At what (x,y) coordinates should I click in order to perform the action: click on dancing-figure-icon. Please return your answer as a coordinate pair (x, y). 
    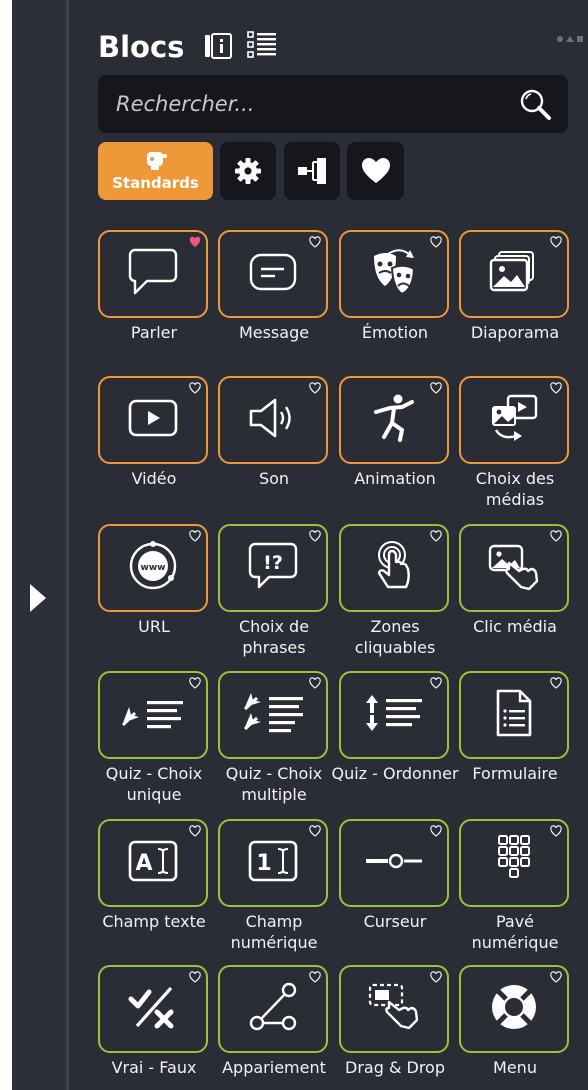
    Looking at the image, I should click on (394, 420).